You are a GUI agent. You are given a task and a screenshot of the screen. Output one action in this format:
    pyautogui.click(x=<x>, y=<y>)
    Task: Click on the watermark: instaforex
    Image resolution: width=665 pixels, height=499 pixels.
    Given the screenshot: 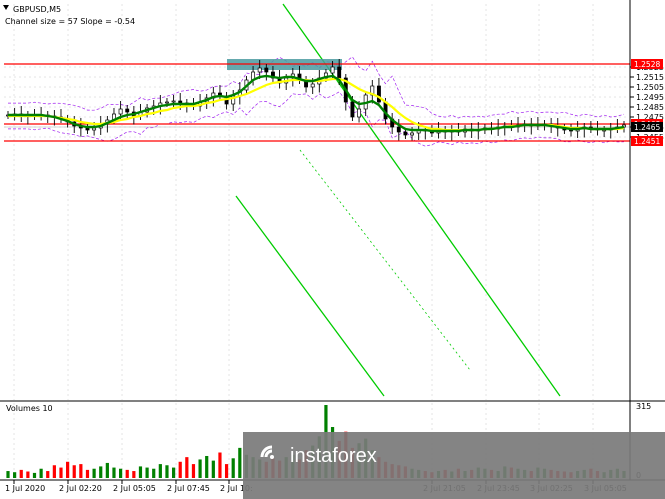 What is the action you would take?
    pyautogui.click(x=454, y=465)
    